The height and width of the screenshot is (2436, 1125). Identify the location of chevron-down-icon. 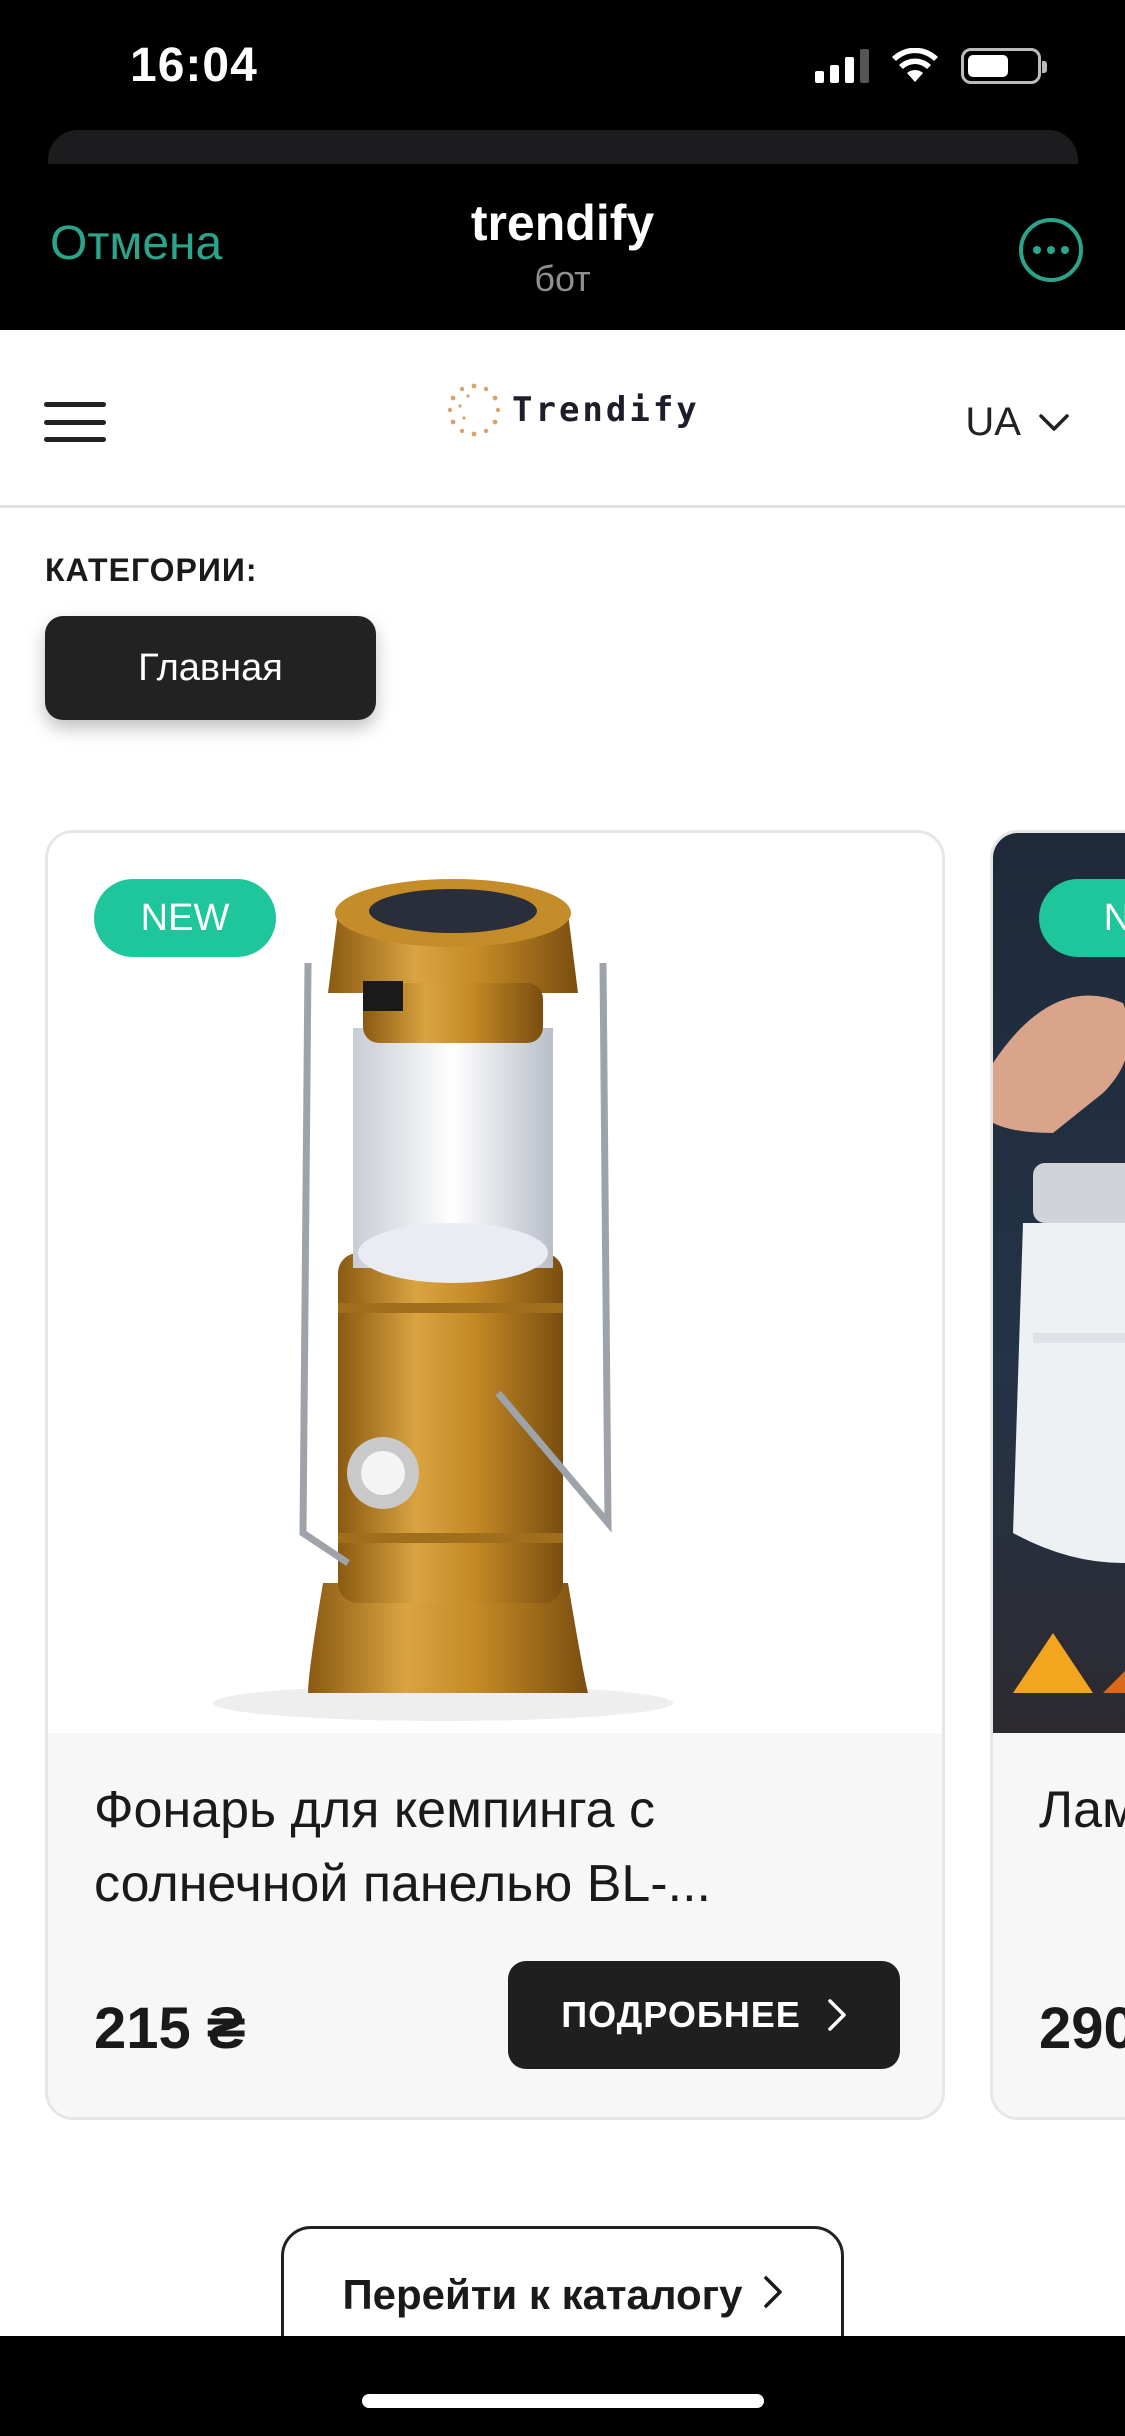
(1054, 422).